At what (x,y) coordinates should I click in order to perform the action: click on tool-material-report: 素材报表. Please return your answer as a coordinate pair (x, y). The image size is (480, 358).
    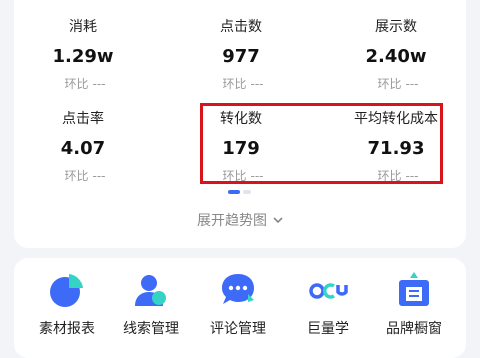
    Looking at the image, I should click on (67, 304).